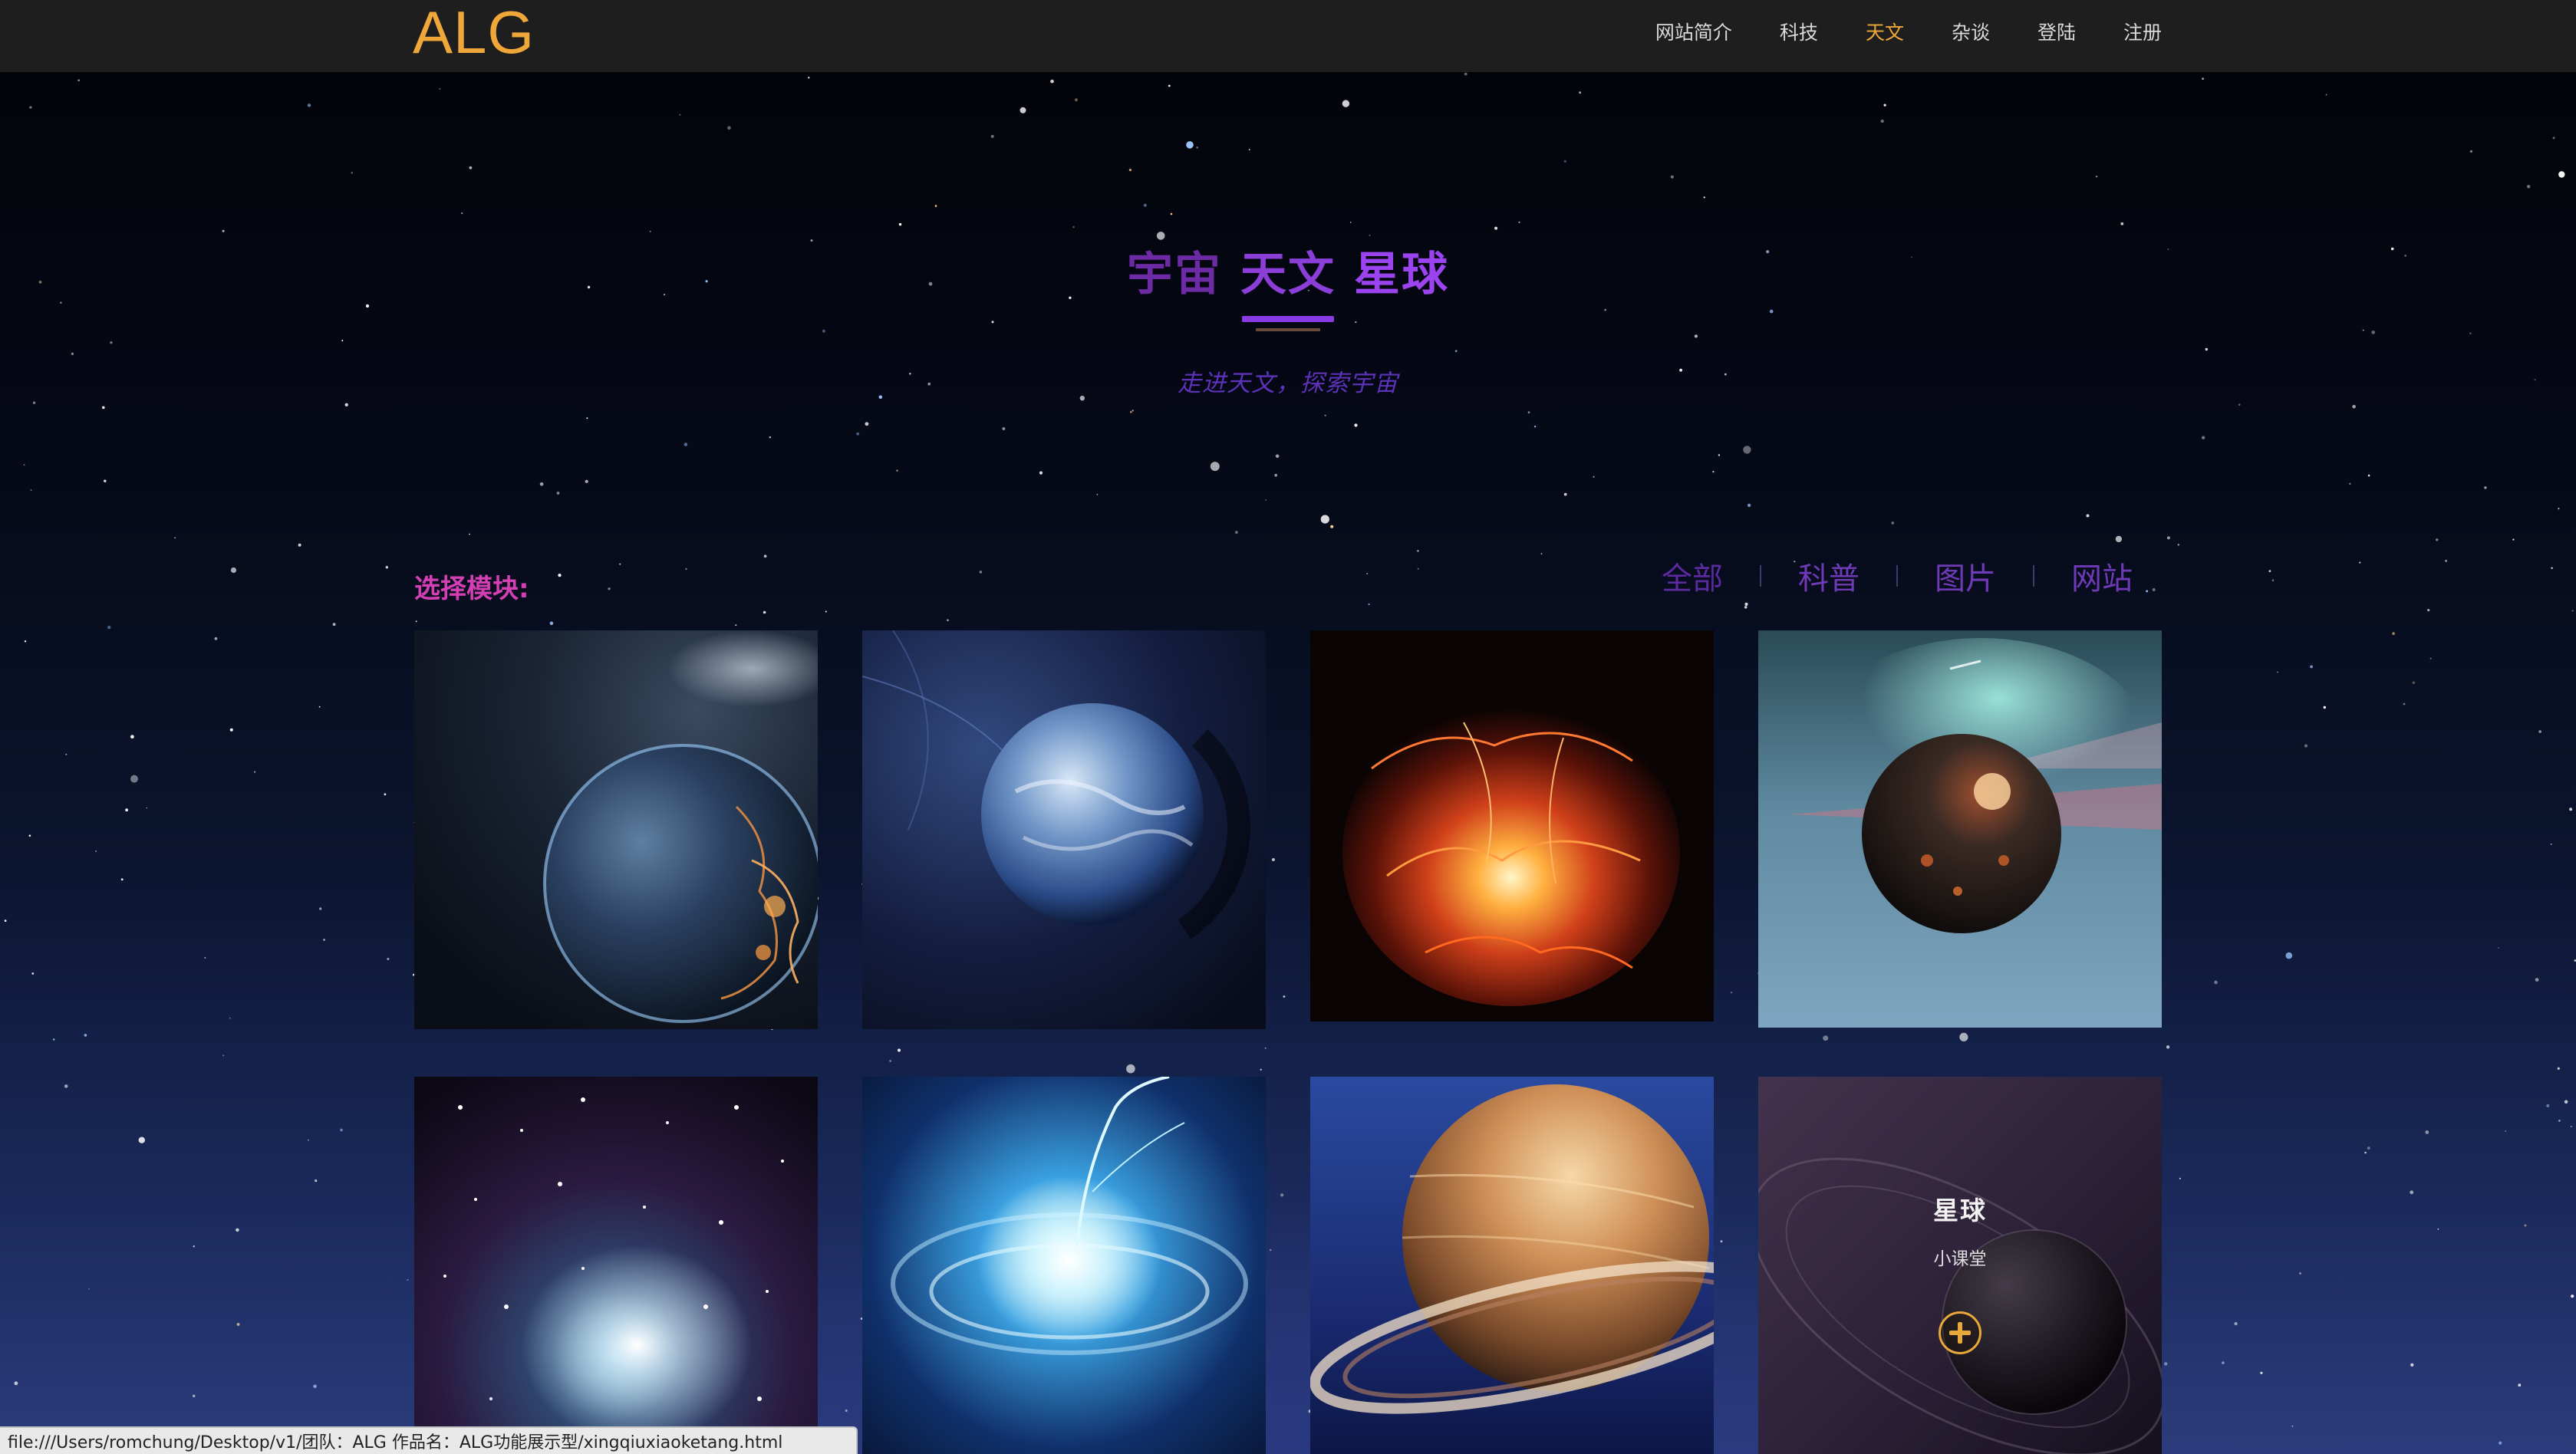  What do you see at coordinates (2142, 31) in the screenshot?
I see `nav-item-register: 注册` at bounding box center [2142, 31].